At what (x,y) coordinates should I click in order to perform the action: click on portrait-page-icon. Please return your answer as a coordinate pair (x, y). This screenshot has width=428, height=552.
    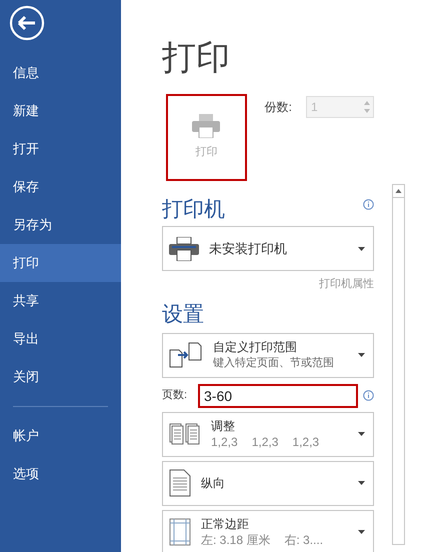
    Looking at the image, I should click on (180, 483).